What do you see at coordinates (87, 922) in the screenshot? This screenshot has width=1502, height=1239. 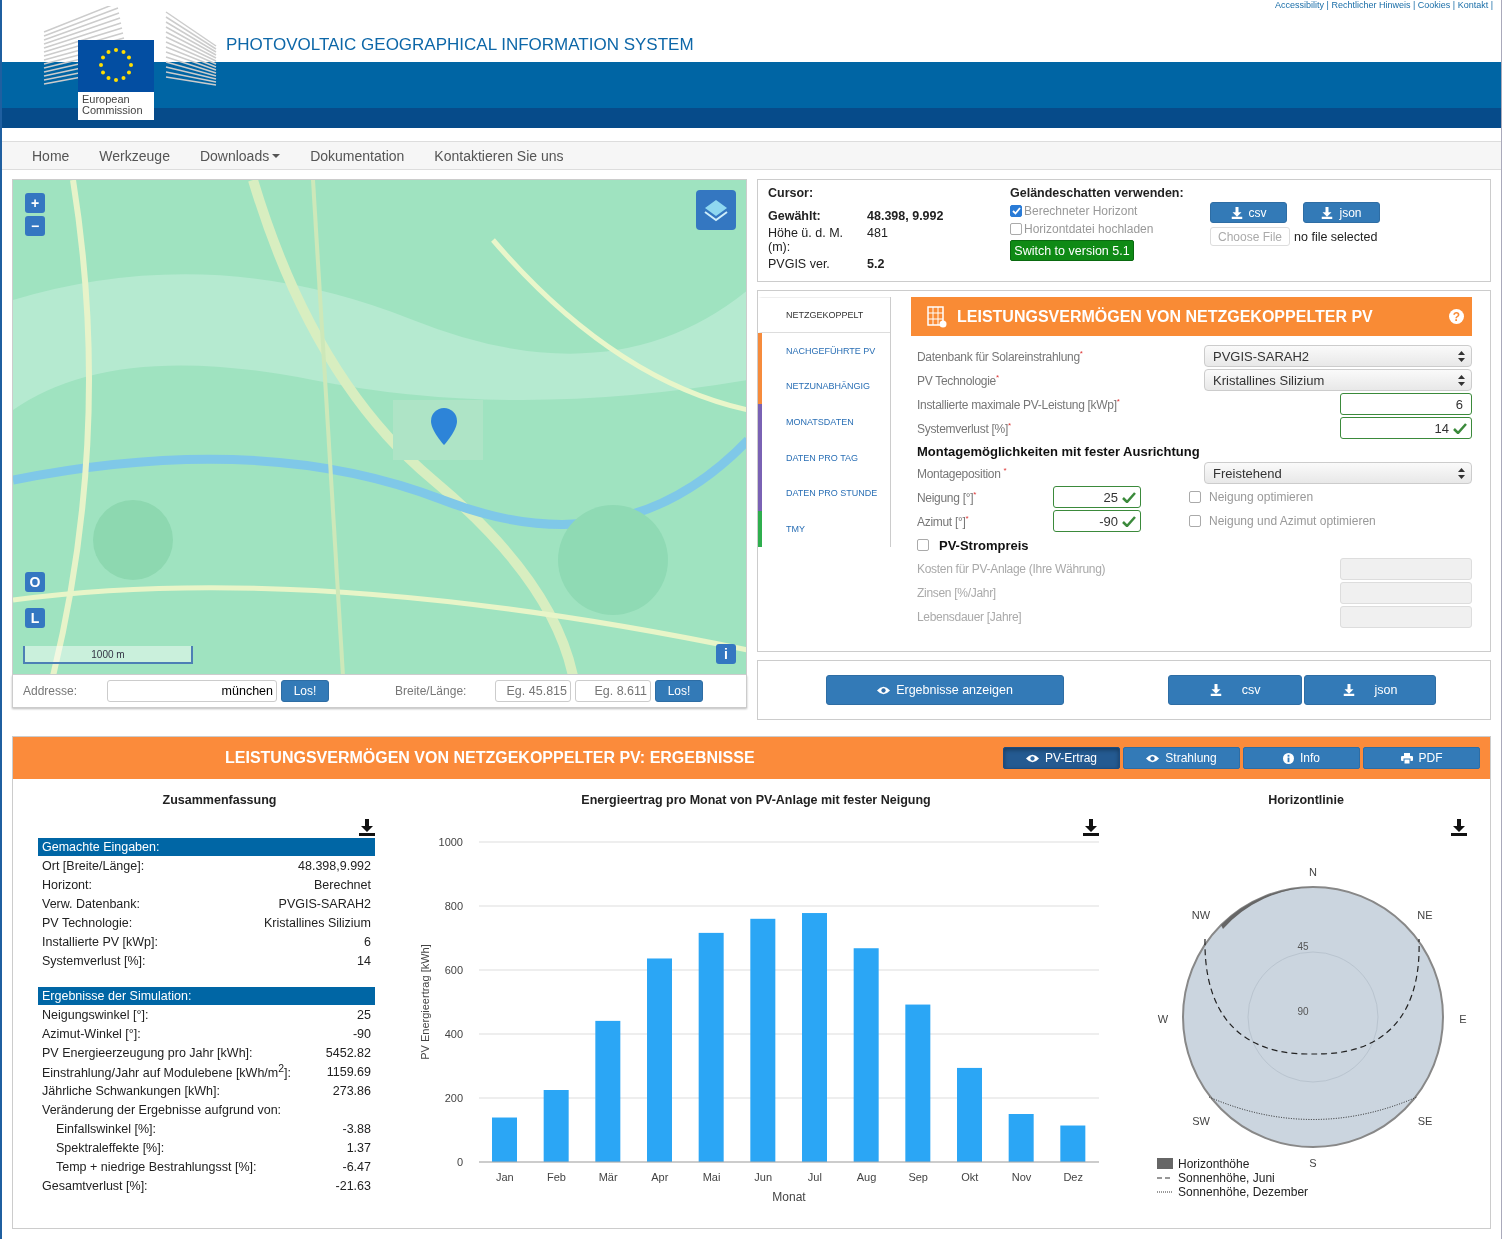 I see `summary-label: PV Technologie:` at bounding box center [87, 922].